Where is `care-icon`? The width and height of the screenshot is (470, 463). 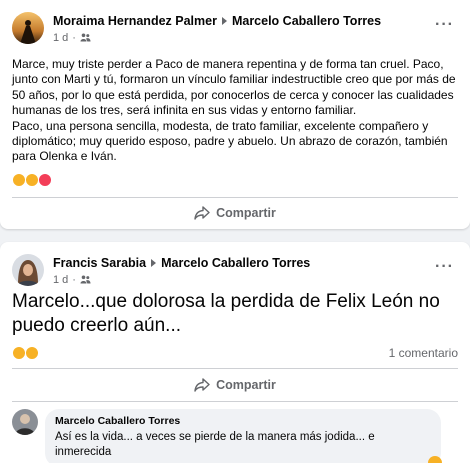 care-icon is located at coordinates (32, 180).